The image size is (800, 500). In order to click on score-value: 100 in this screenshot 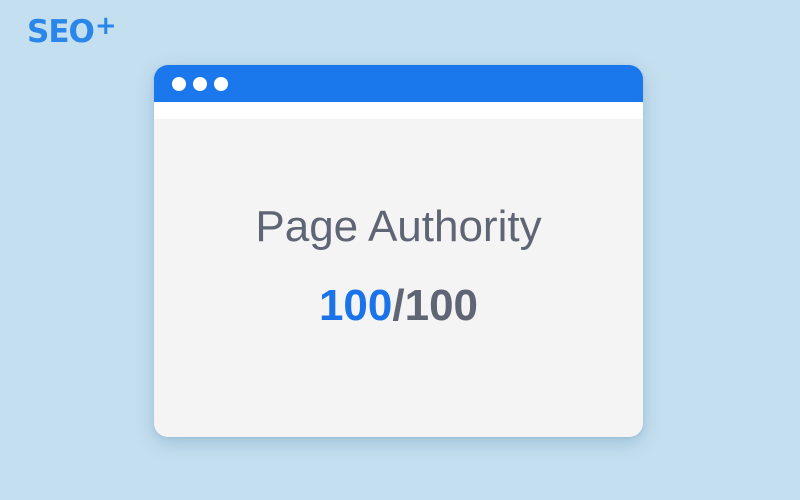, I will do `click(355, 305)`.